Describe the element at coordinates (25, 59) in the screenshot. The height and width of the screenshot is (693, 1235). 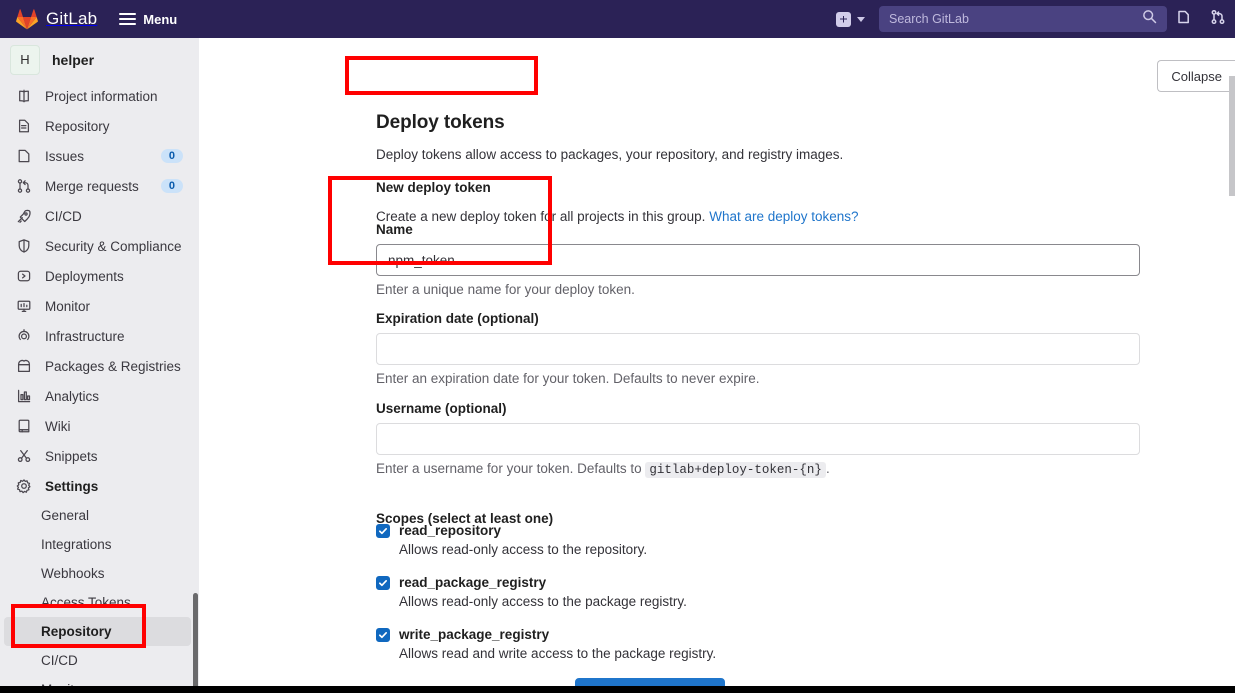
I see `avatar: H` at that location.